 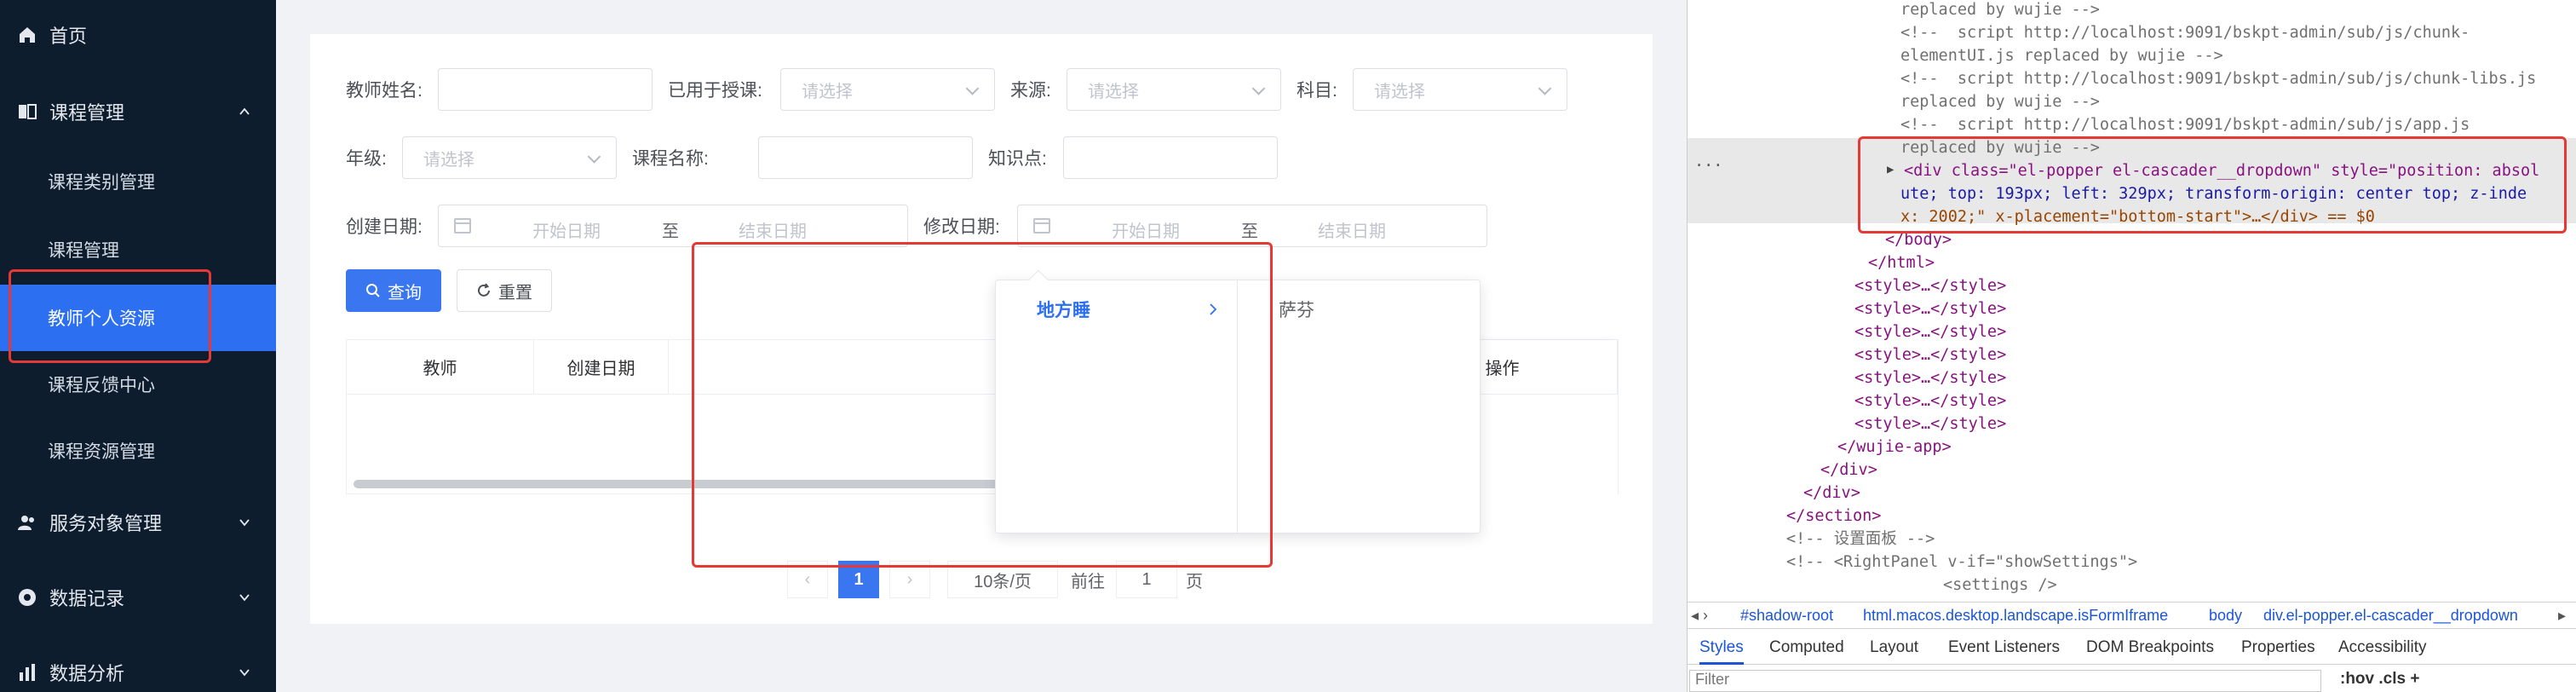 I want to click on breadcrumb-item: div.el-popper.el-cascader__dropdown, so click(x=2391, y=616).